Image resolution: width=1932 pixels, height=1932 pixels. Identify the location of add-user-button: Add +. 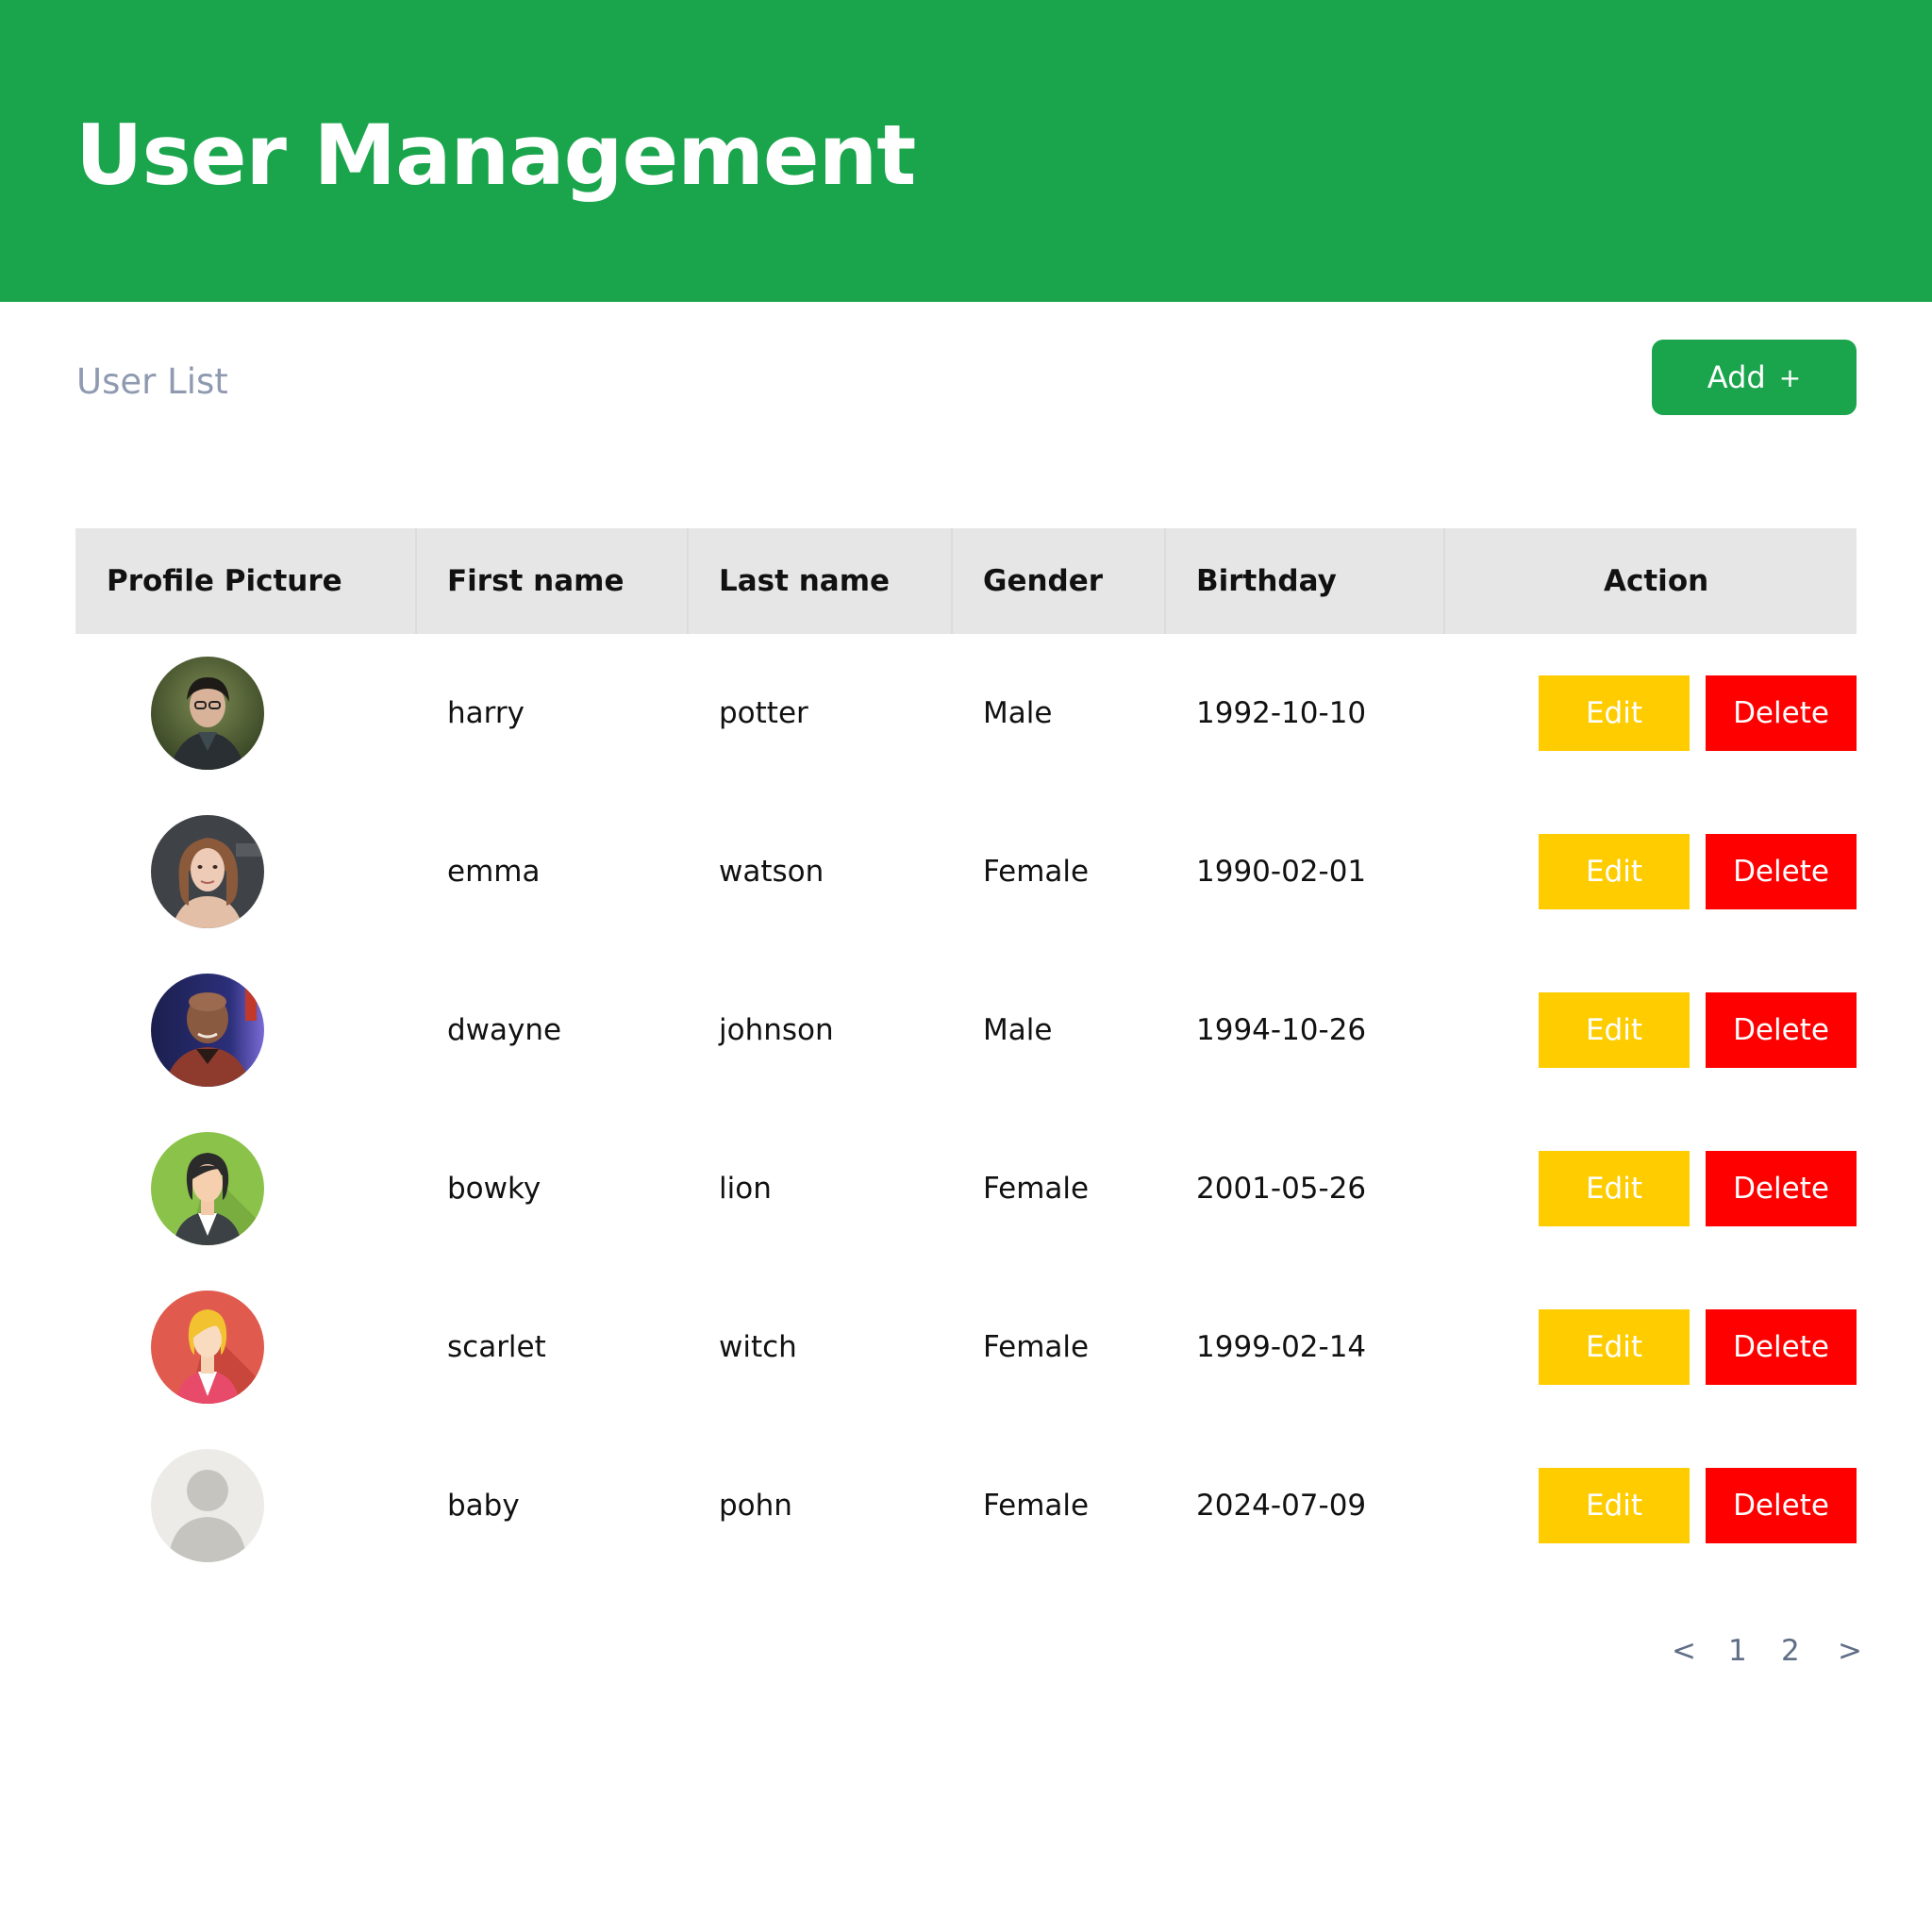
(1755, 377).